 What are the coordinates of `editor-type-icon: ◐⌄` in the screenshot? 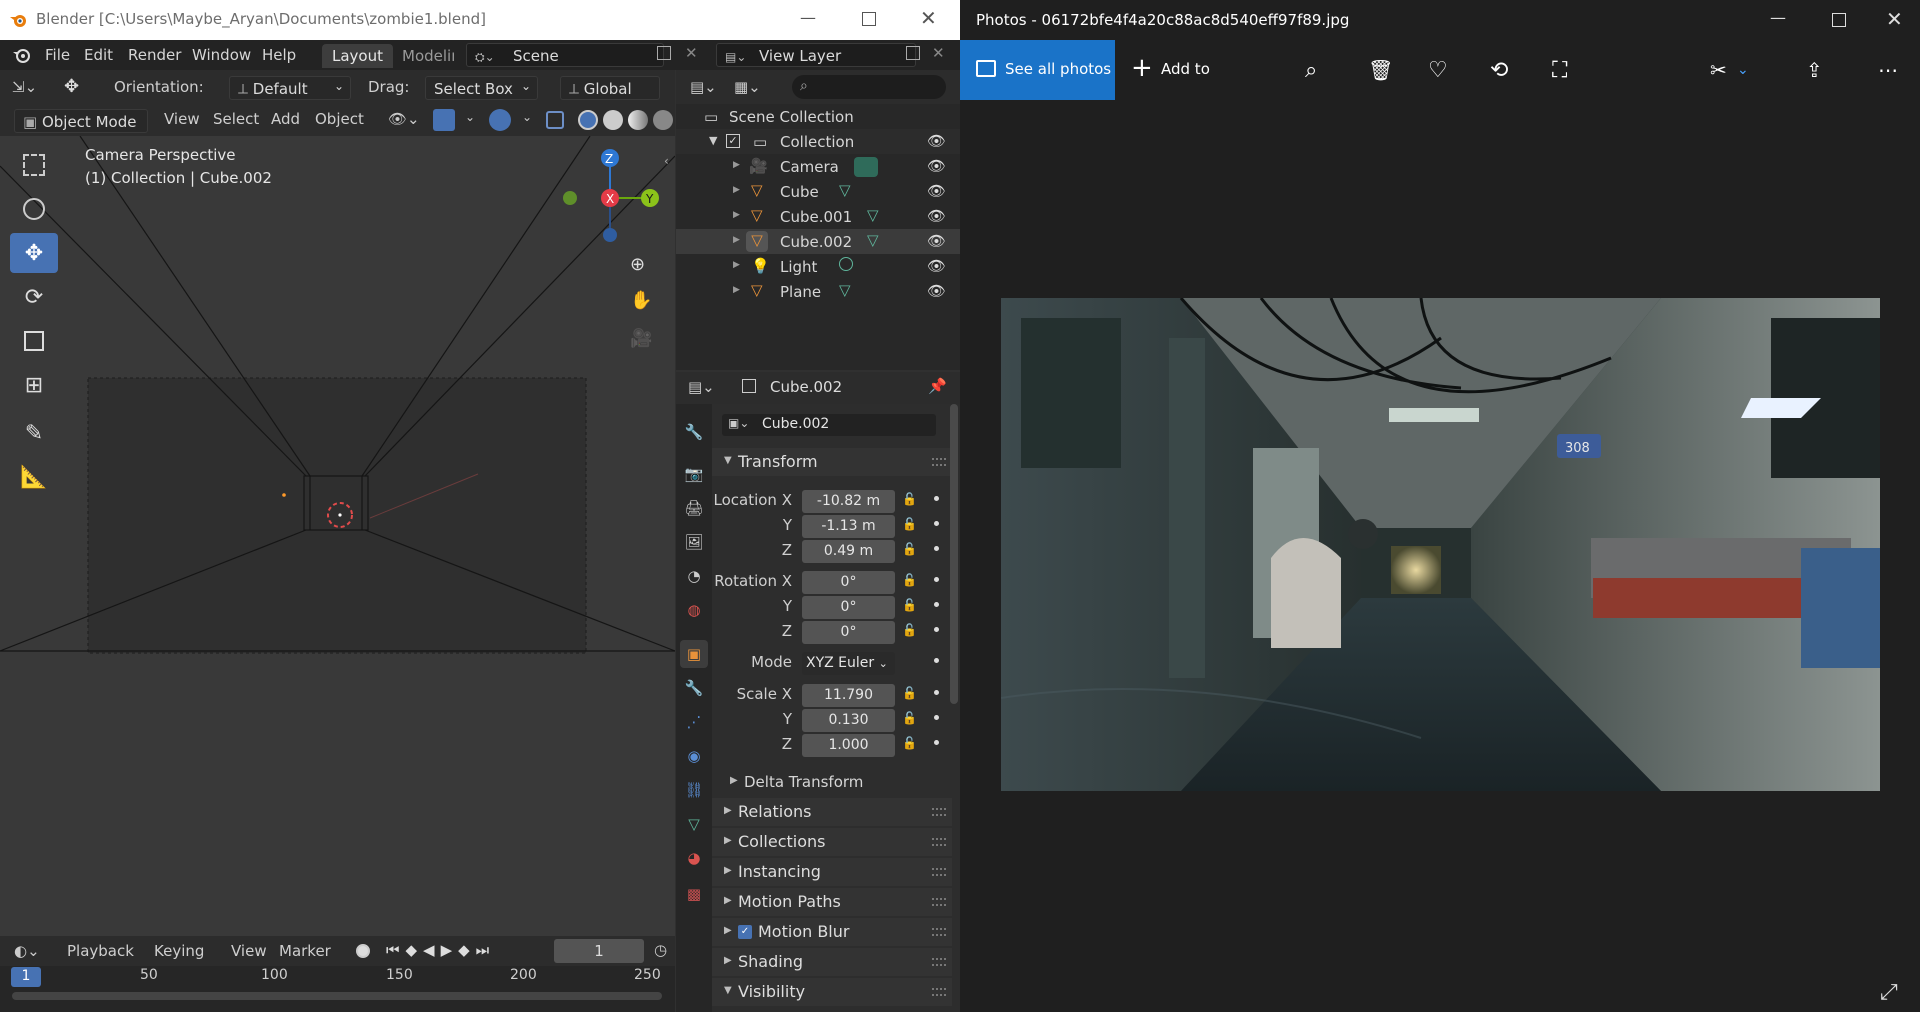 It's located at (27, 951).